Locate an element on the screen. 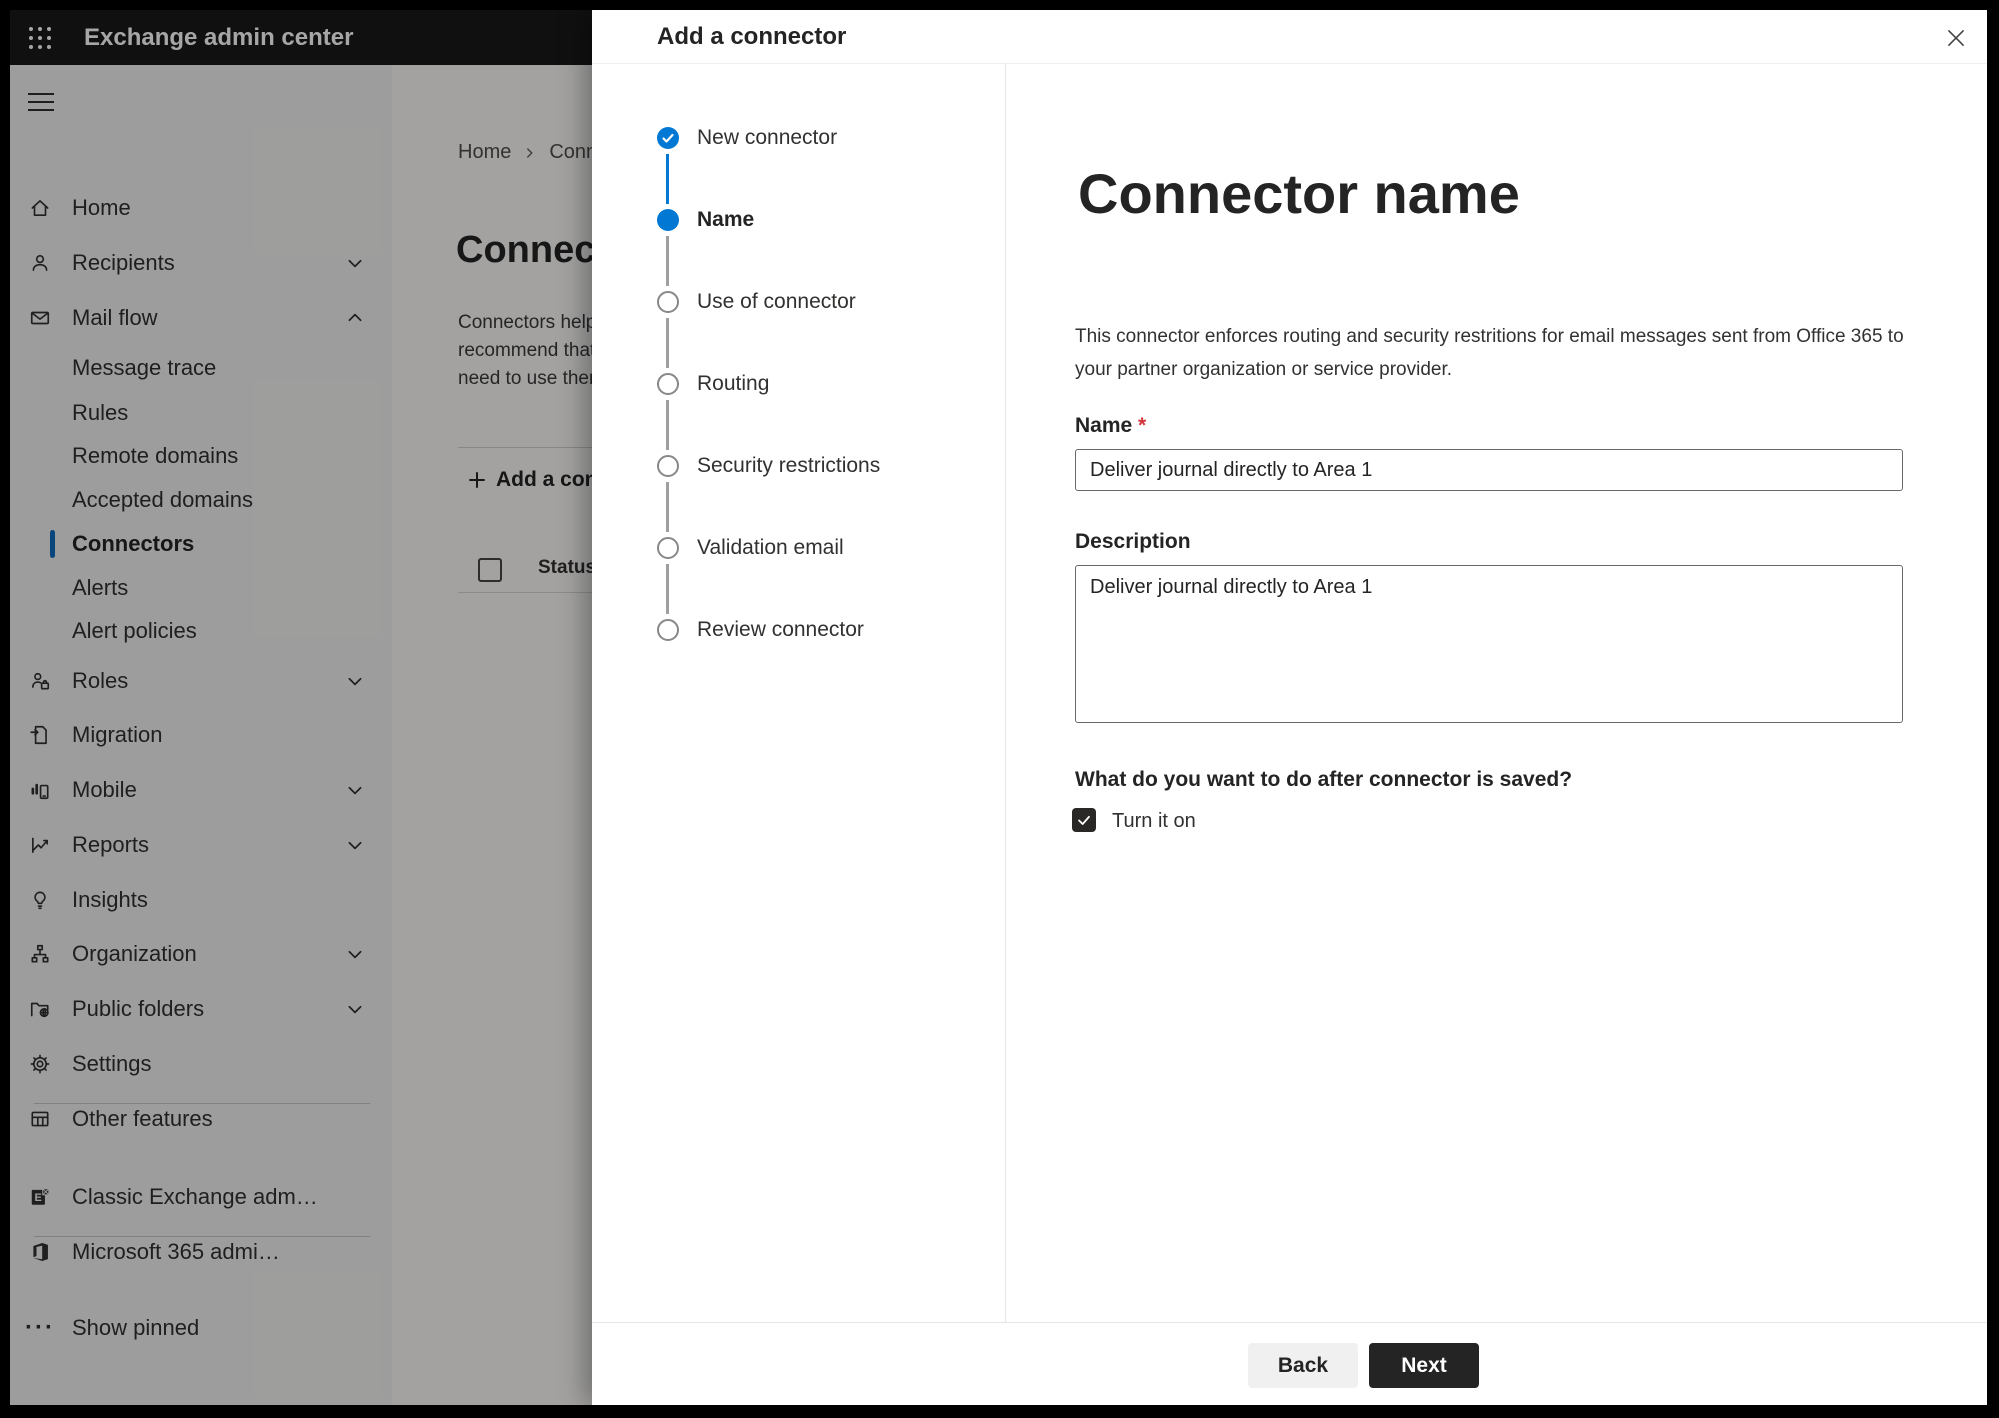  name-label-text: Name is located at coordinates (1104, 425).